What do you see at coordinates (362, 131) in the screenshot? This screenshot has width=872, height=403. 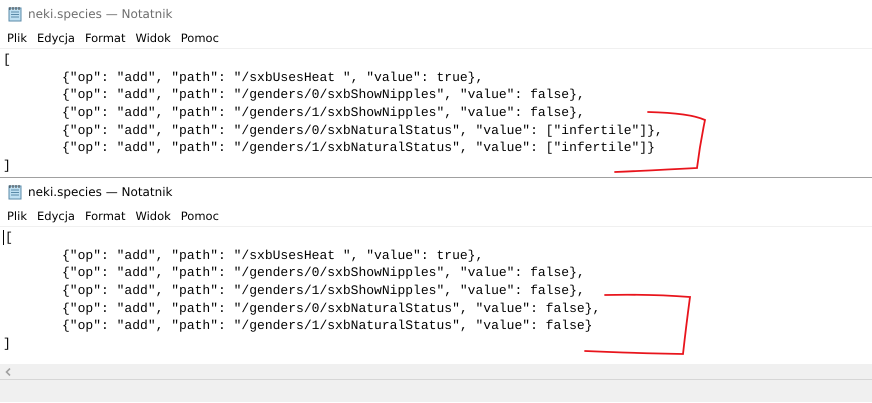 I see `code-line: {"op": "add", "path": "/genders/0/sxbNaturalStatus", "value": ["infertile"]},` at bounding box center [362, 131].